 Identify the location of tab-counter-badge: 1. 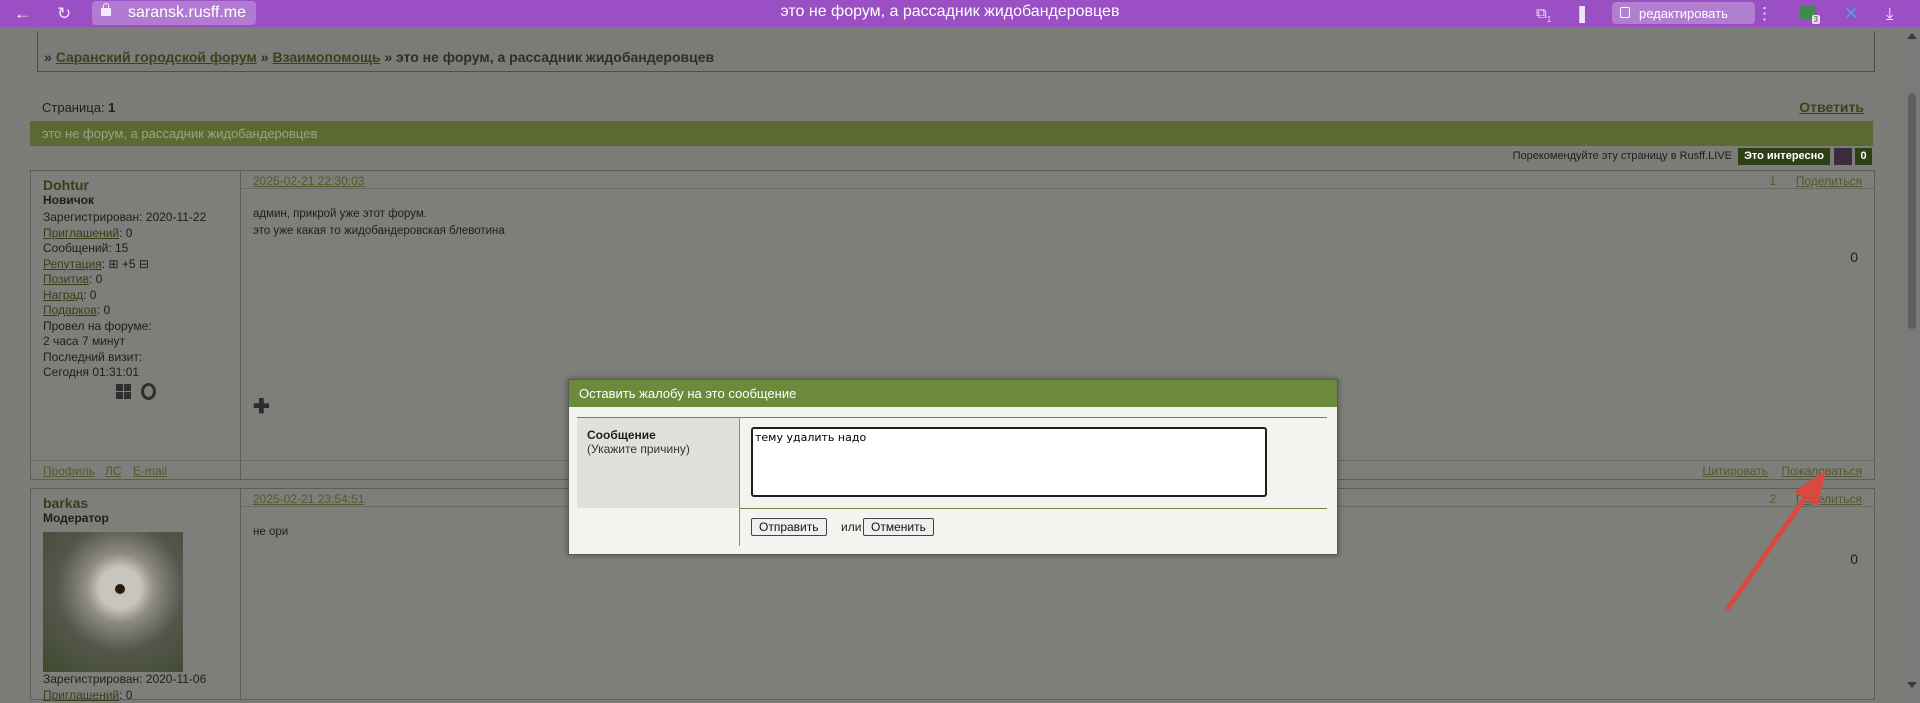
(1549, 19).